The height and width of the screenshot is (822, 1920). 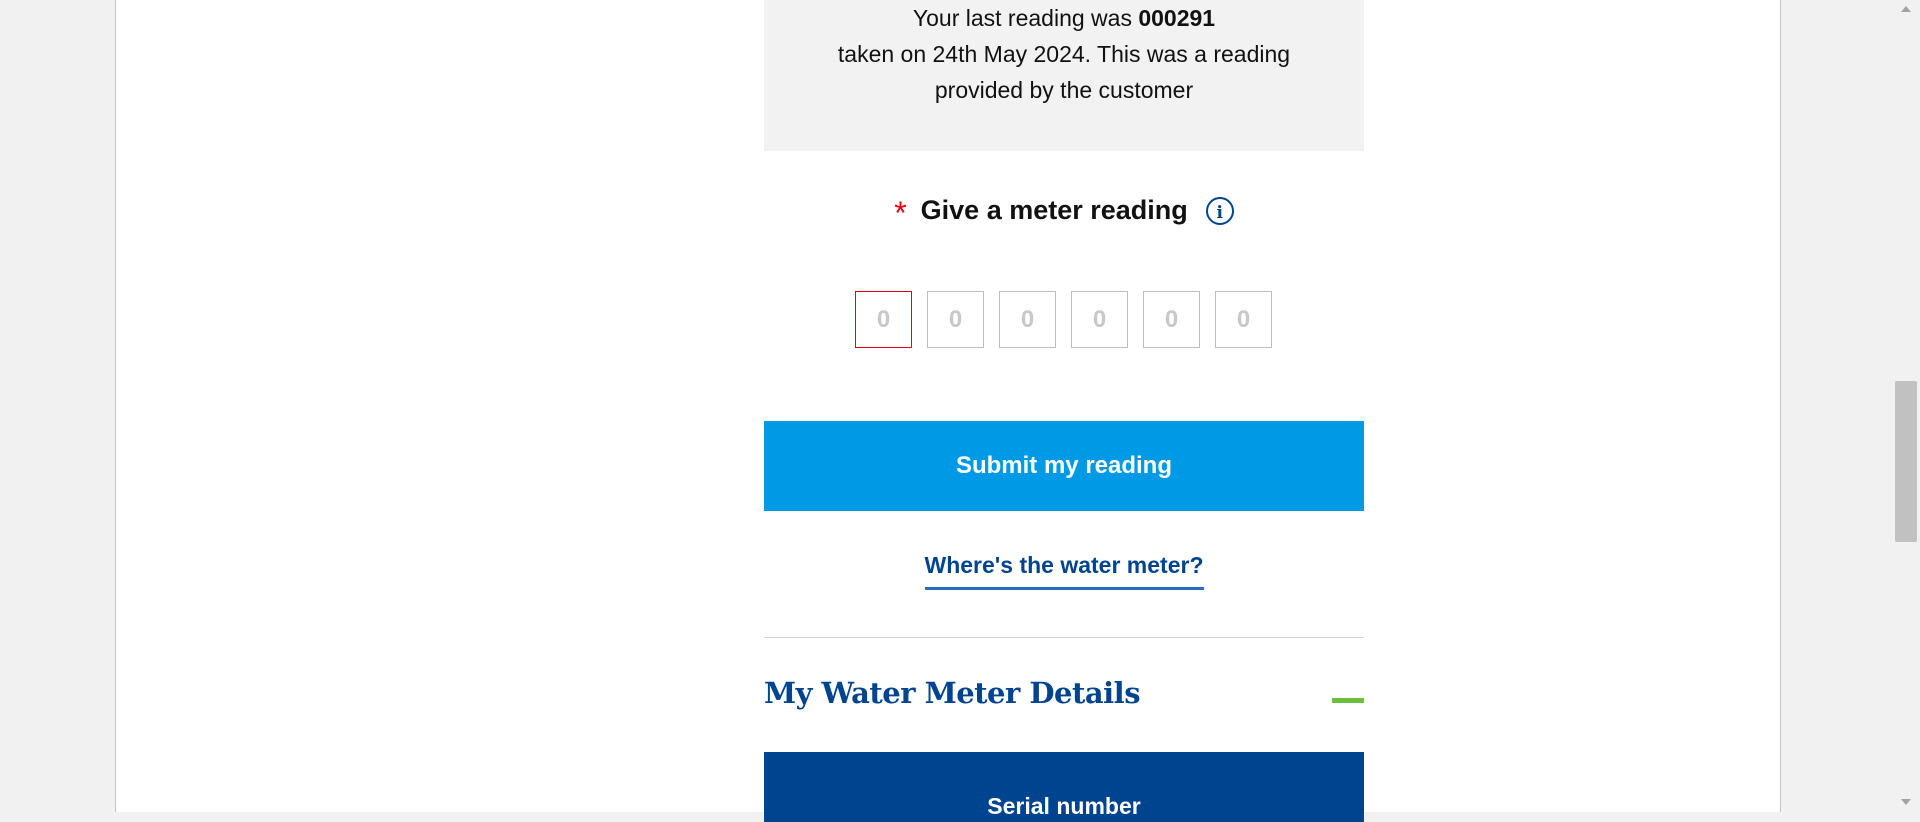 I want to click on help-link-wrap: Where's the water meter?, so click(x=1064, y=571).